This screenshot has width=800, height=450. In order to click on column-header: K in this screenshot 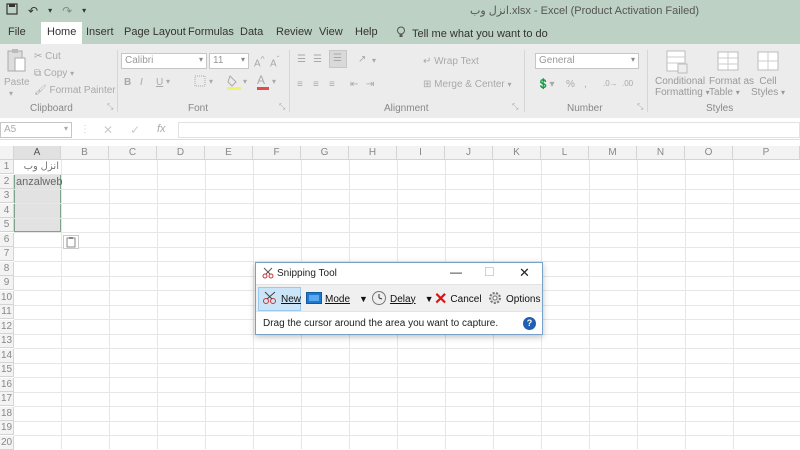, I will do `click(517, 153)`.